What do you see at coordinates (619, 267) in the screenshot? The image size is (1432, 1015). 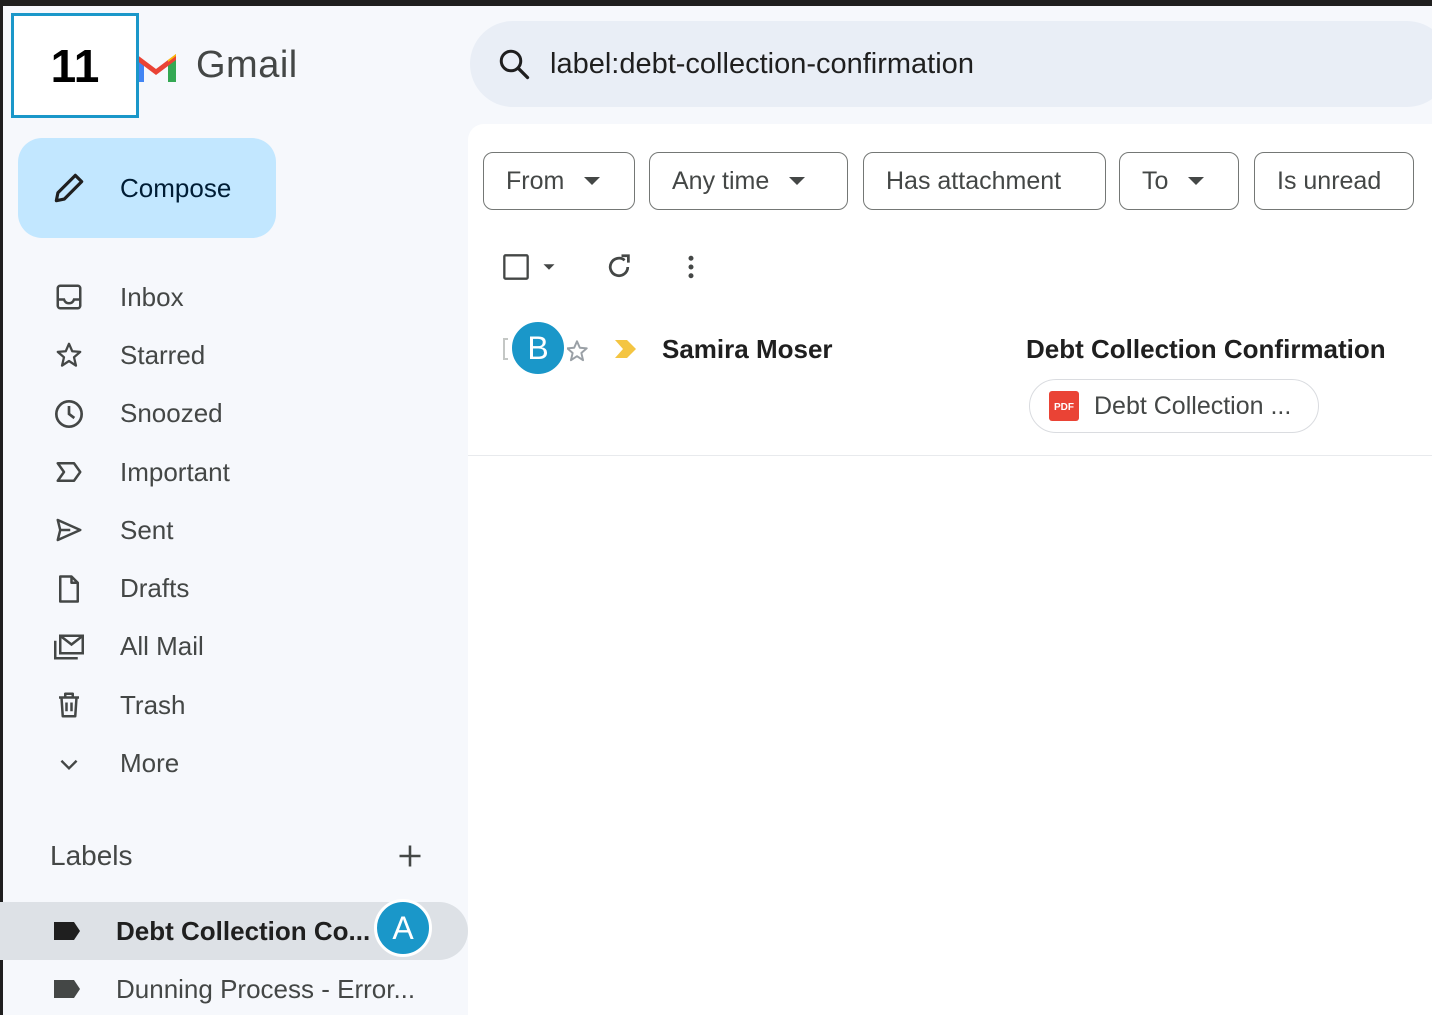 I see `refresh-icon` at bounding box center [619, 267].